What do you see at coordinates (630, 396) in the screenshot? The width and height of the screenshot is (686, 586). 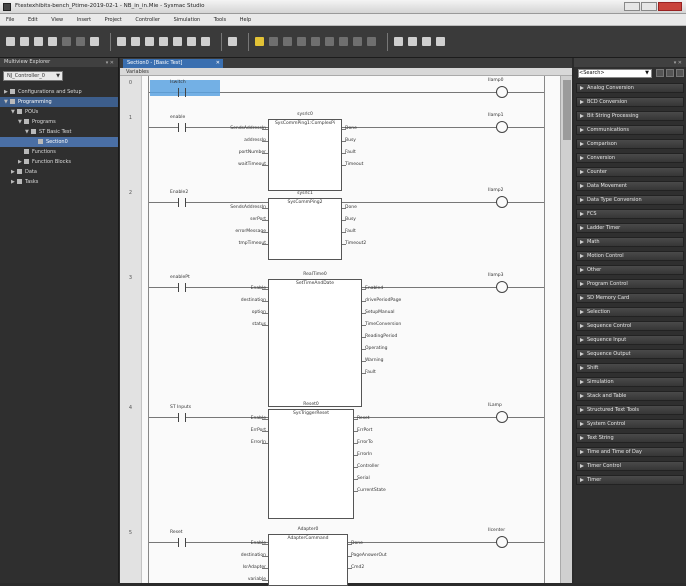 I see `toolbox-category: Stack and Table` at bounding box center [630, 396].